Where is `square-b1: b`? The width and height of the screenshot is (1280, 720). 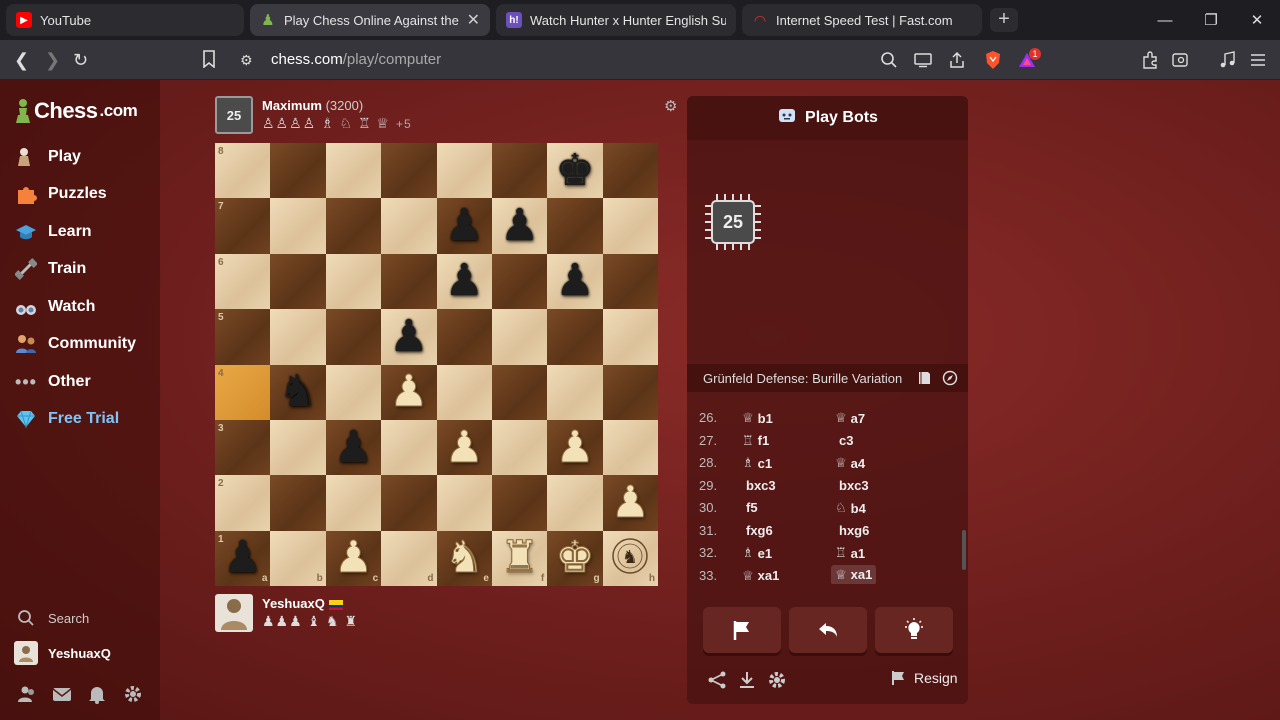 square-b1: b is located at coordinates (298, 558).